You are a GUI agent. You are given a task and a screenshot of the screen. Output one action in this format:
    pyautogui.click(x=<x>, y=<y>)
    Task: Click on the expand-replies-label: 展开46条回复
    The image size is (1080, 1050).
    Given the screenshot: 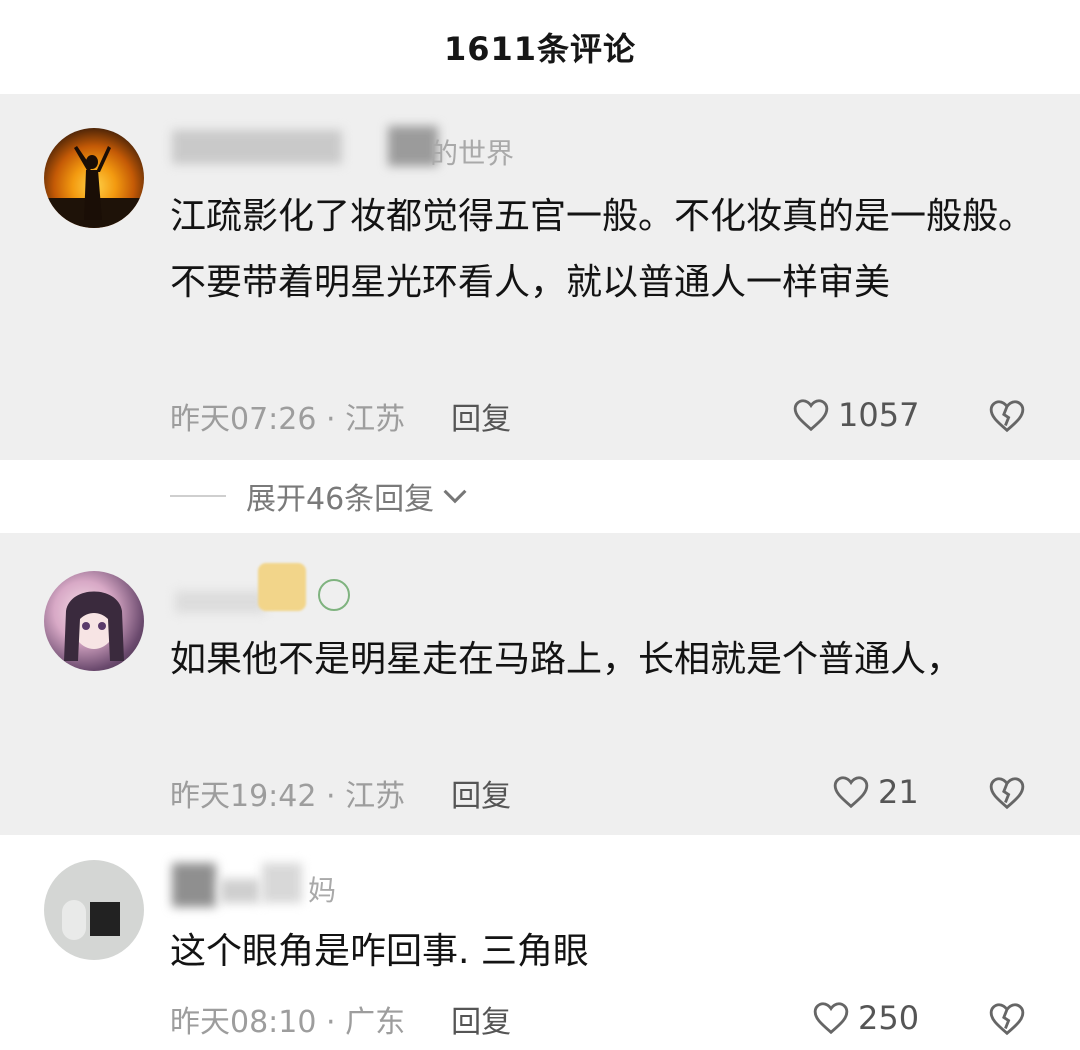 What is the action you would take?
    pyautogui.click(x=340, y=499)
    